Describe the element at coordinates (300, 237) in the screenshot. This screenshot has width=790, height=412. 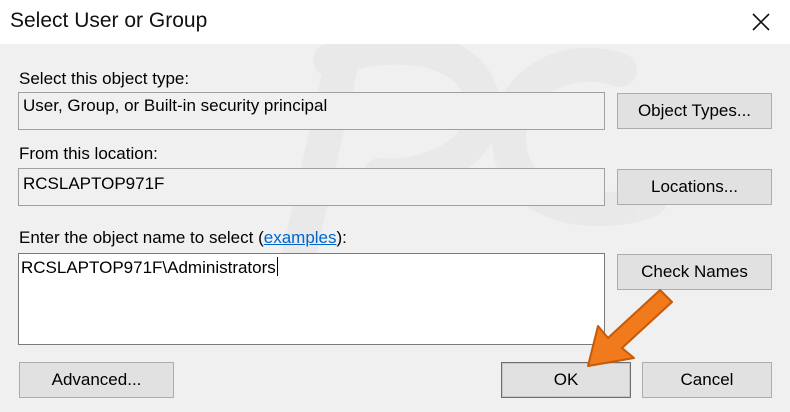
I see `examples-link: examples` at that location.